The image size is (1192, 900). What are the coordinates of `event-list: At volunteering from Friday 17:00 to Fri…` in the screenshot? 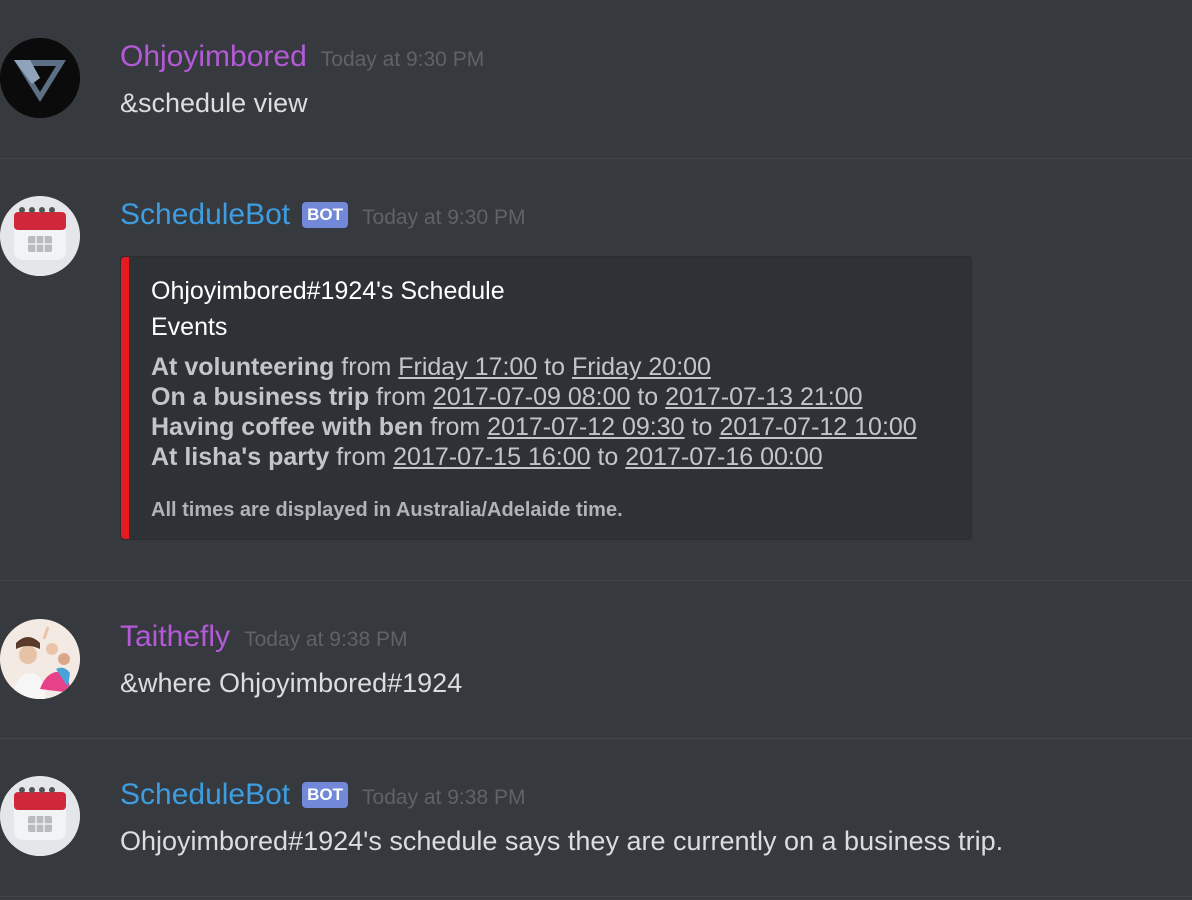 It's located at (534, 412).